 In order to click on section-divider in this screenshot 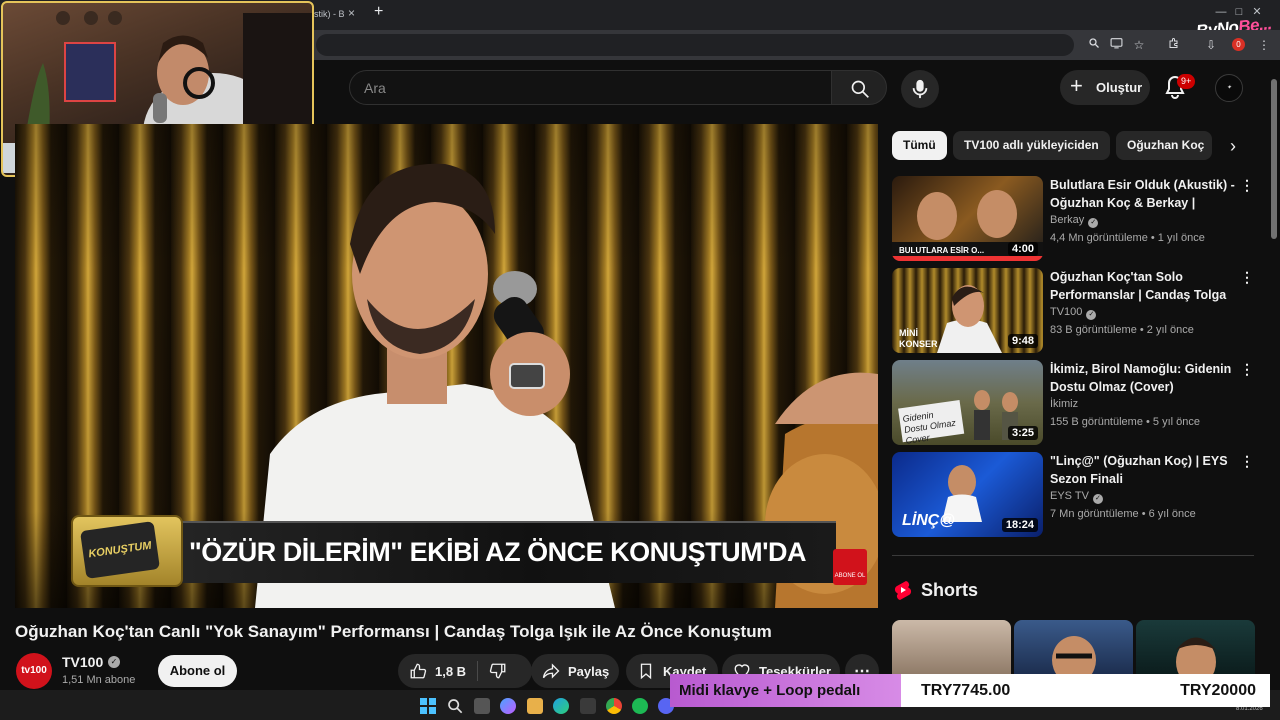, I will do `click(1073, 555)`.